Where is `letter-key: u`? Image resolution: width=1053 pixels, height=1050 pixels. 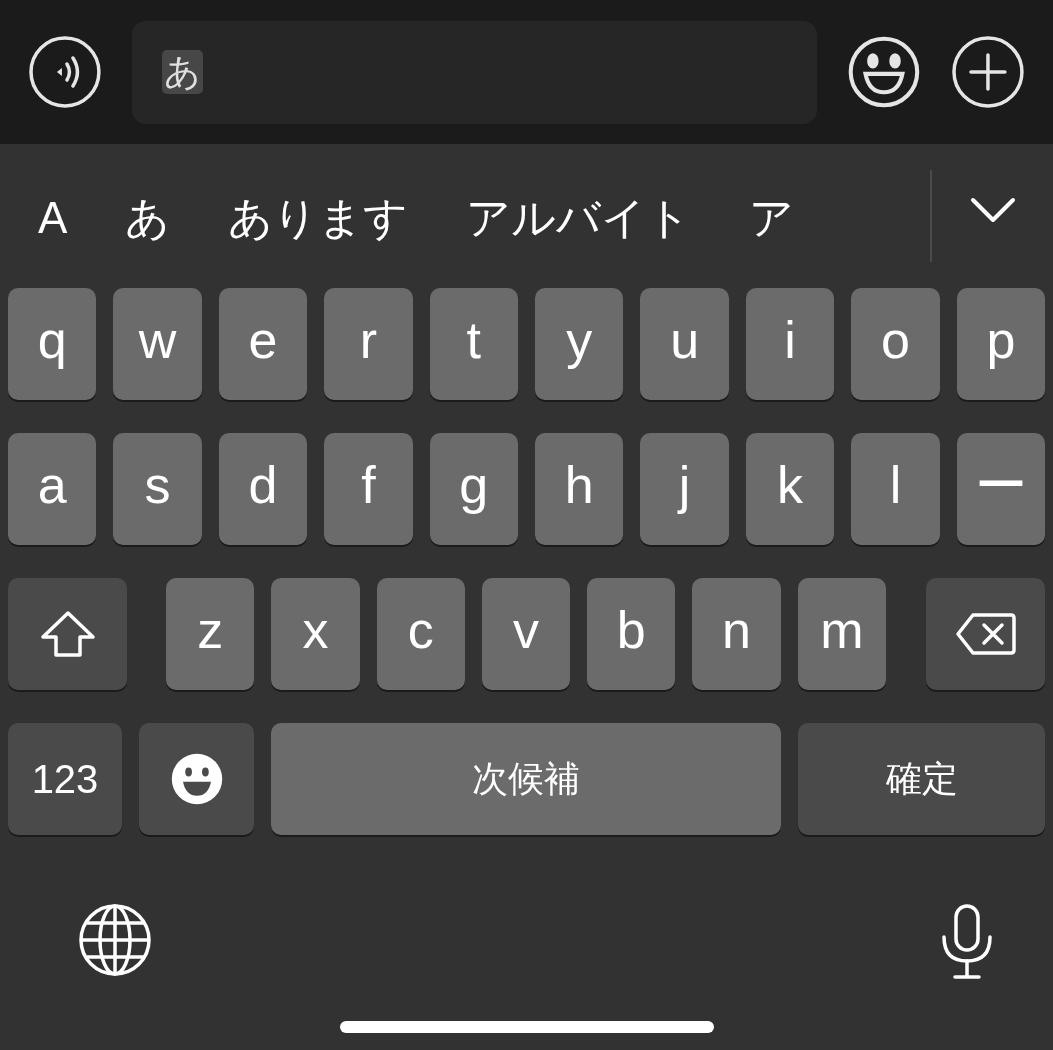 letter-key: u is located at coordinates (684, 344).